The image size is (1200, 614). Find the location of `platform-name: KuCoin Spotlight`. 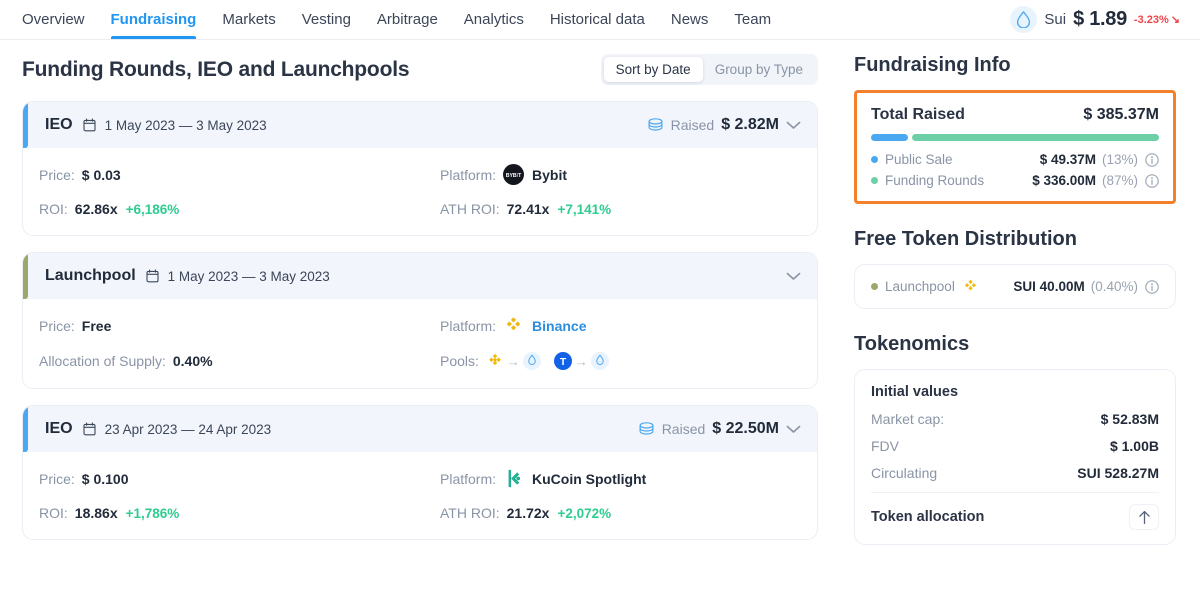

platform-name: KuCoin Spotlight is located at coordinates (589, 478).